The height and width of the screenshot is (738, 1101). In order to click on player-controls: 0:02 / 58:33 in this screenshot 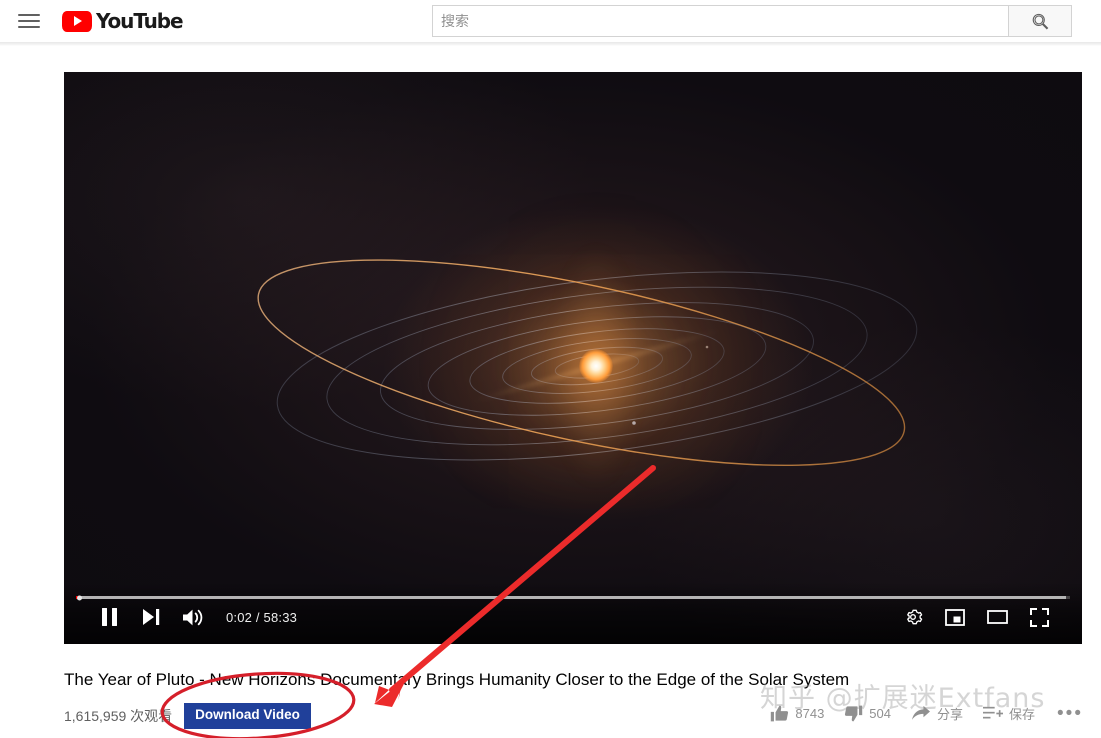, I will do `click(573, 613)`.